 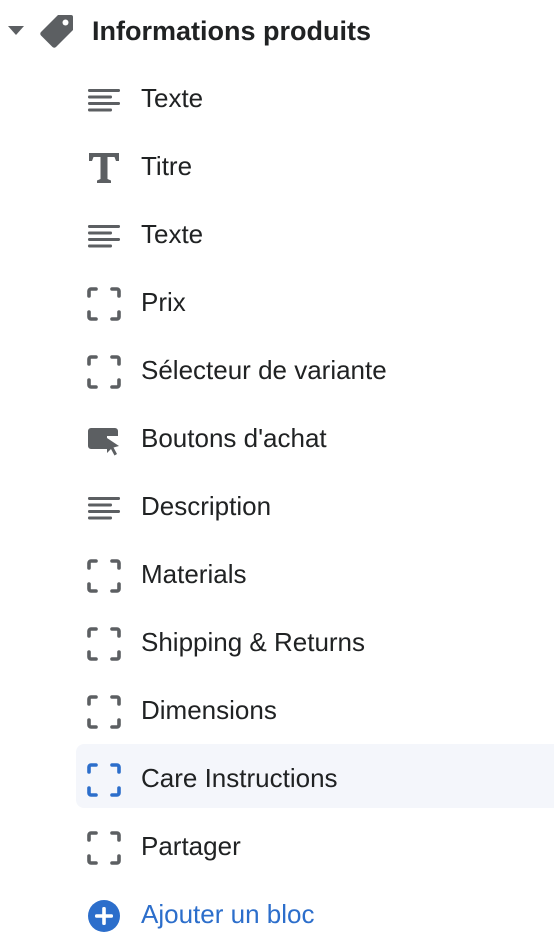 I want to click on plus-circle-icon, so click(x=104, y=916).